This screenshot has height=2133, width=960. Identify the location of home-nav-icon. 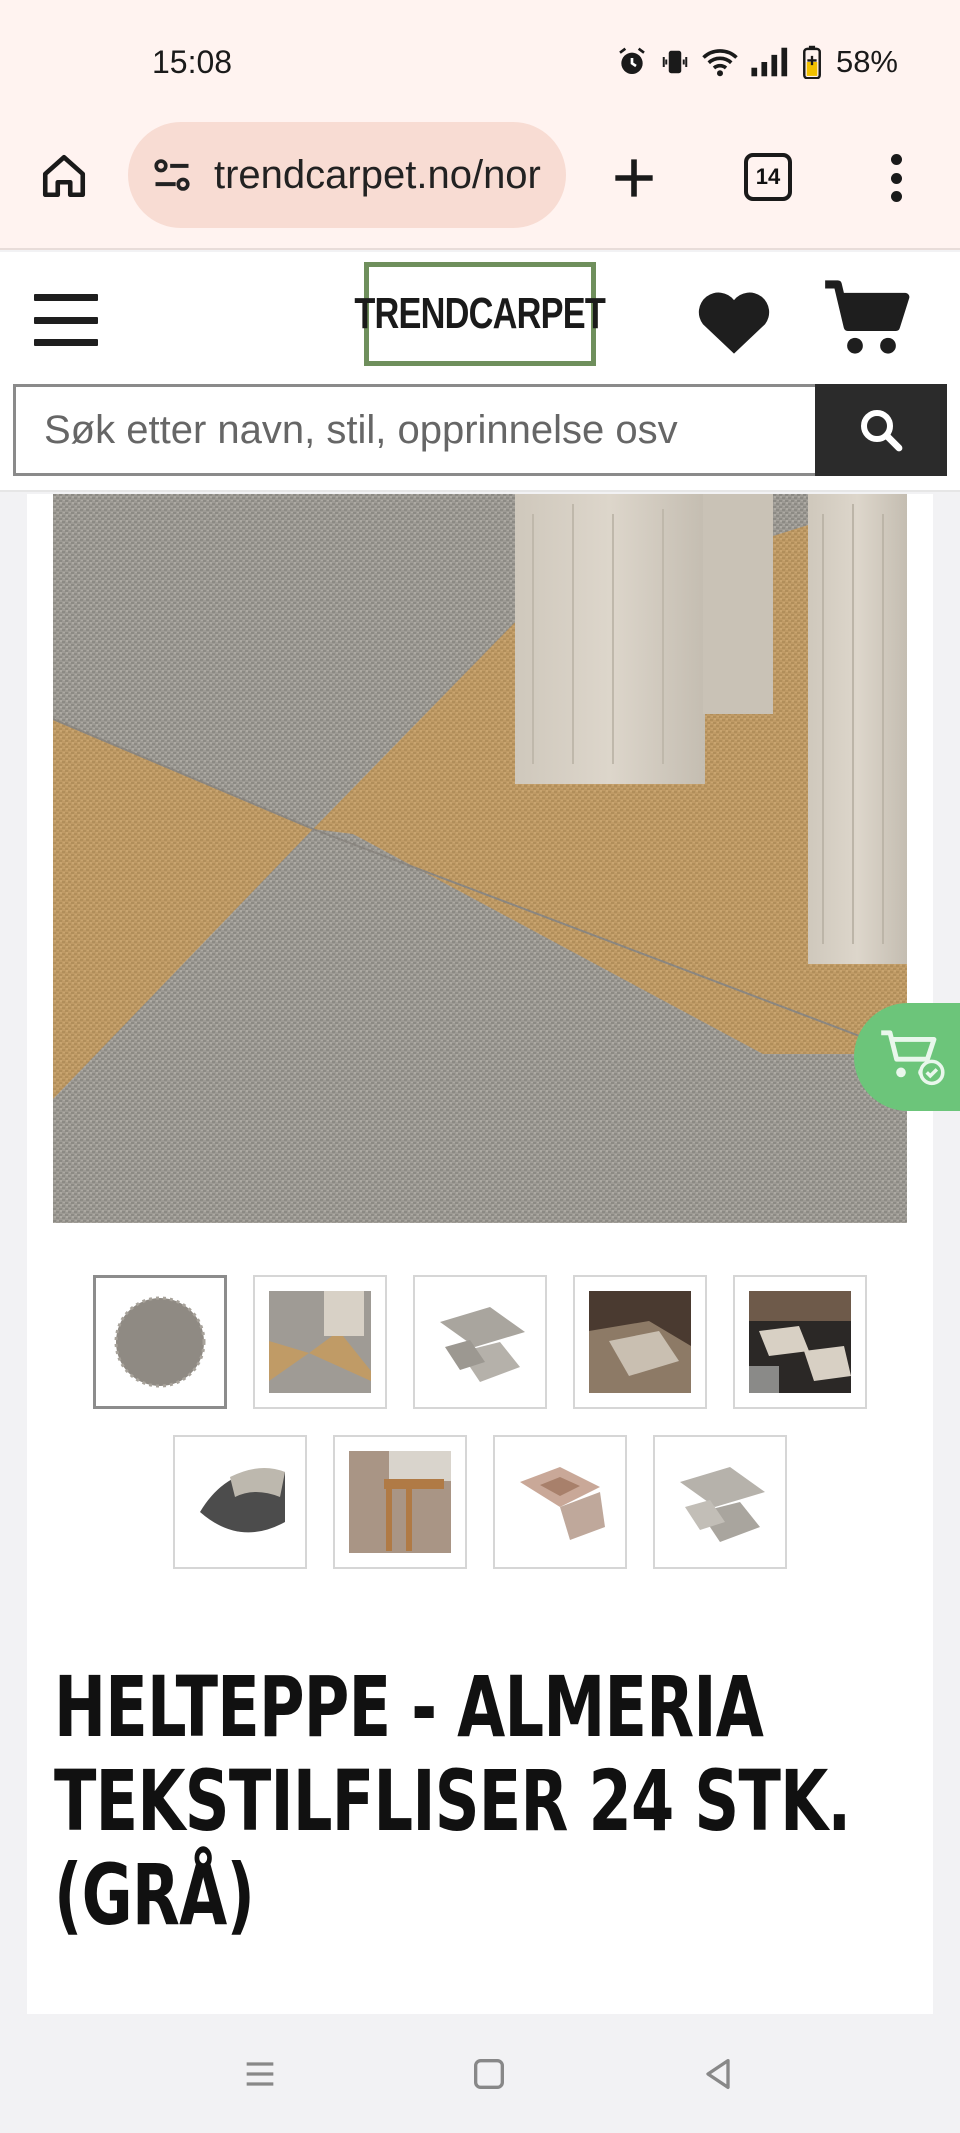
(489, 2074).